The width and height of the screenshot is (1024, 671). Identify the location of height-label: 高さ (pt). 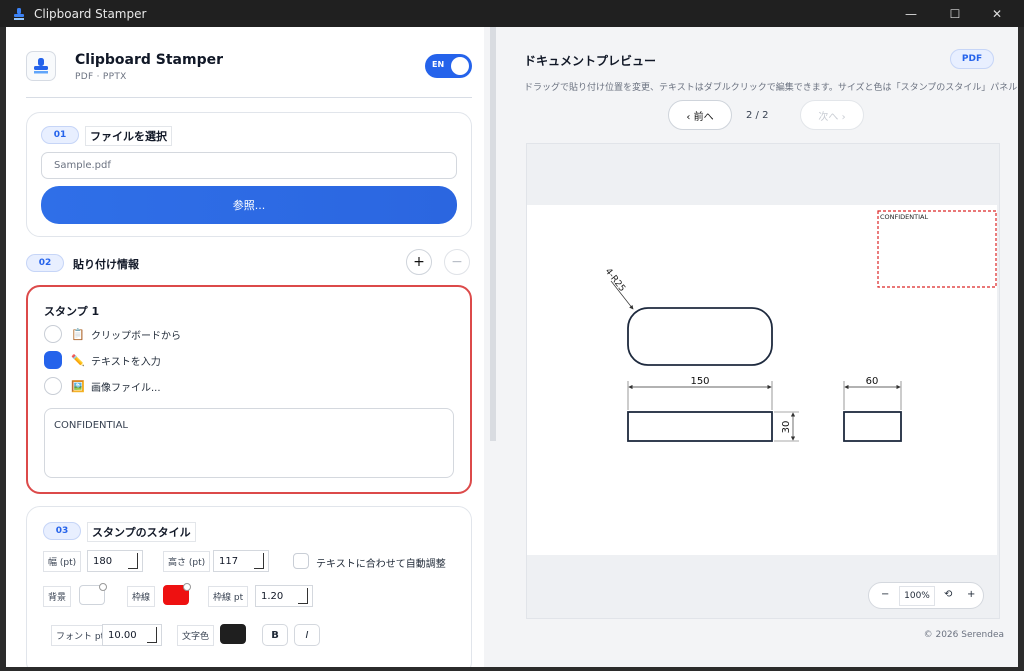
(187, 561).